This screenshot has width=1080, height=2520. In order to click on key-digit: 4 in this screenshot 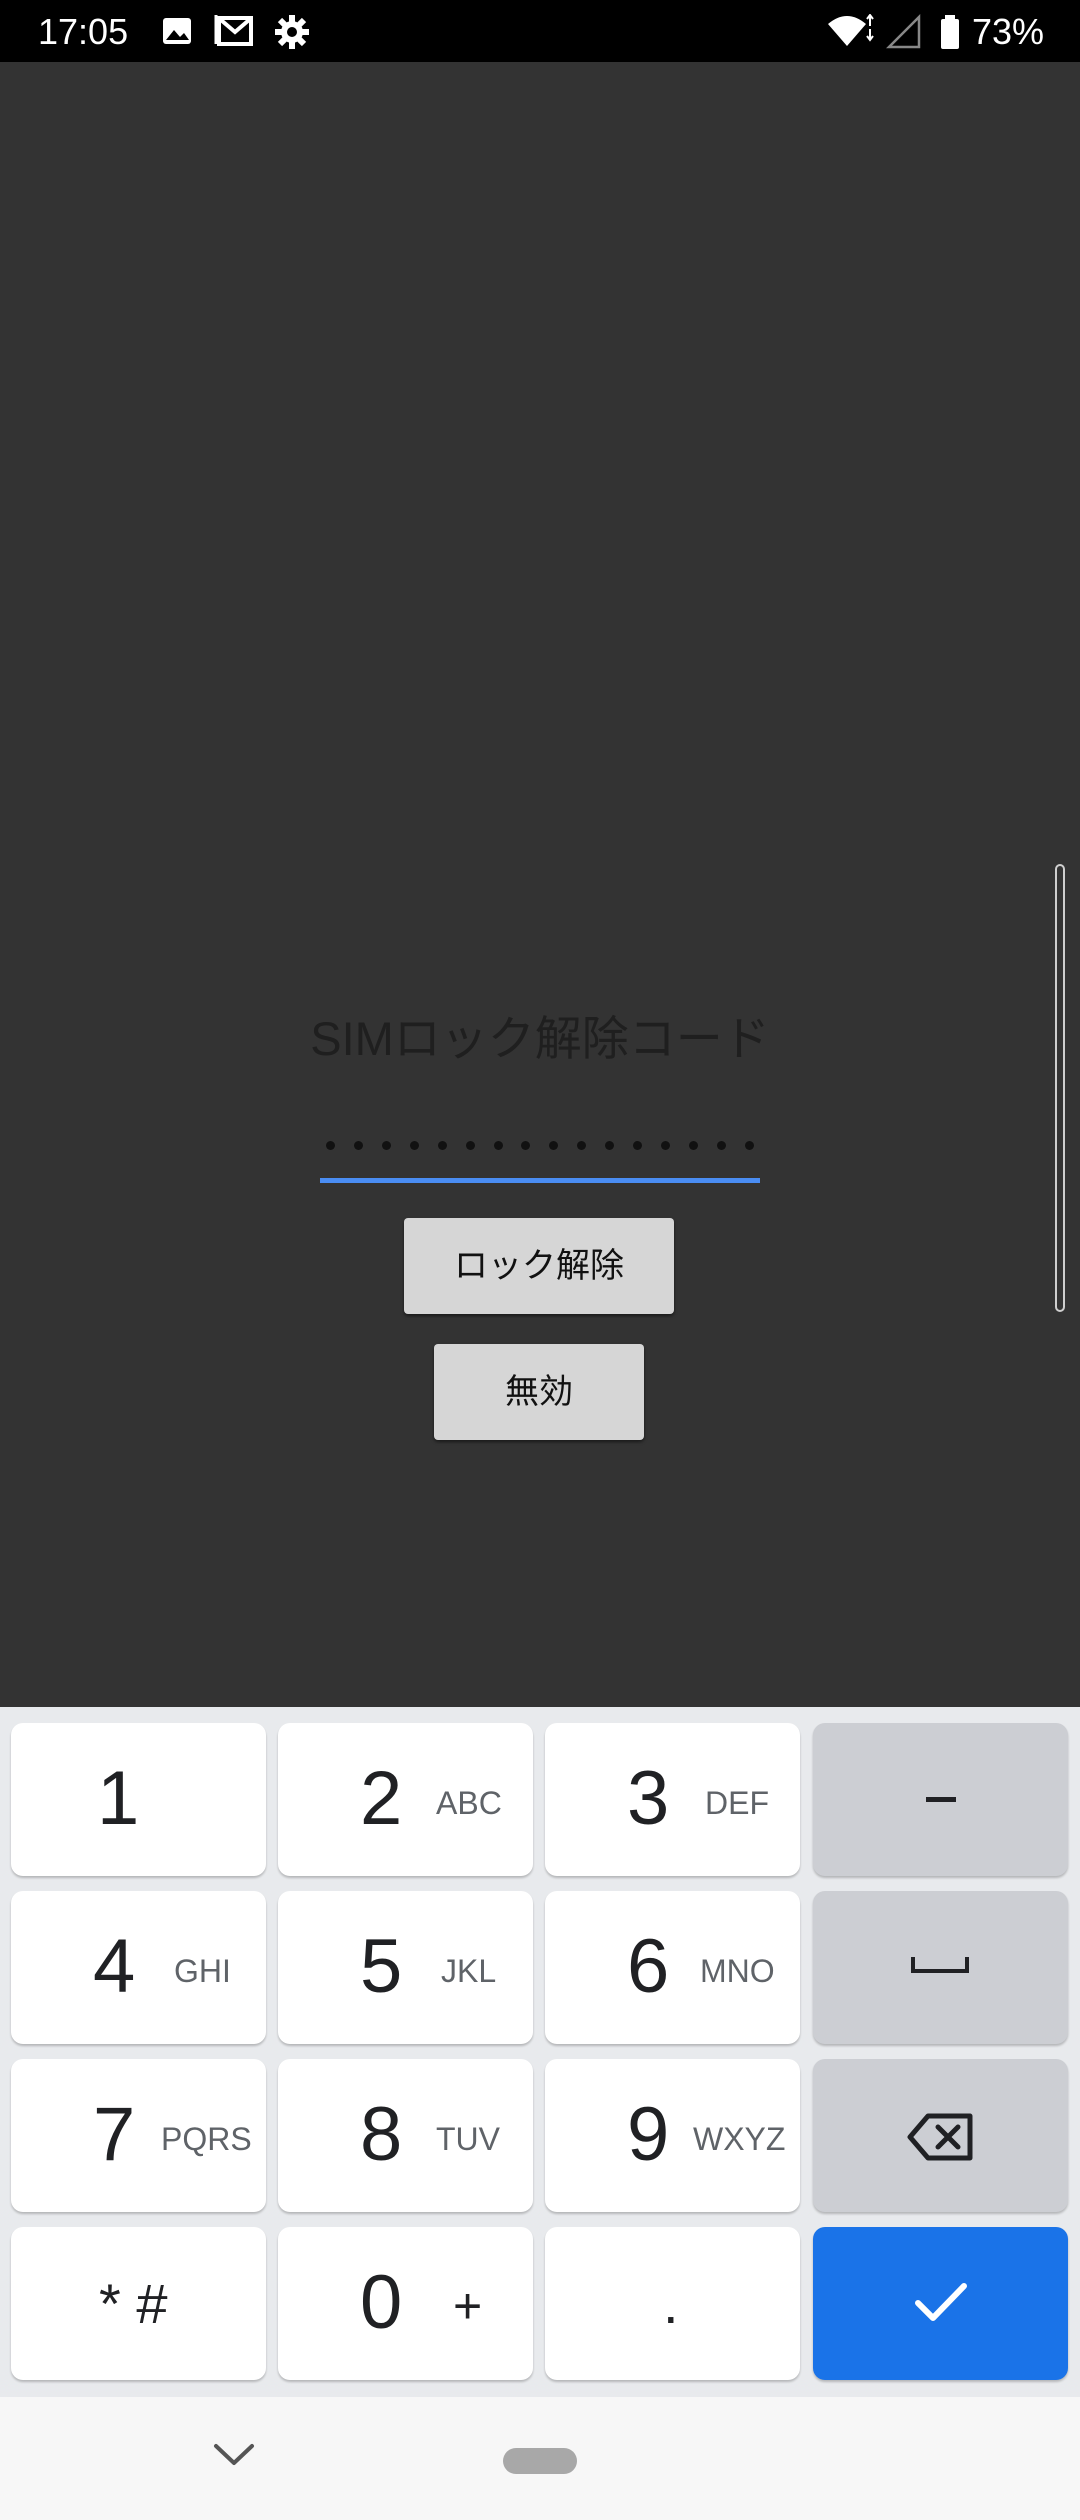, I will do `click(114, 1966)`.